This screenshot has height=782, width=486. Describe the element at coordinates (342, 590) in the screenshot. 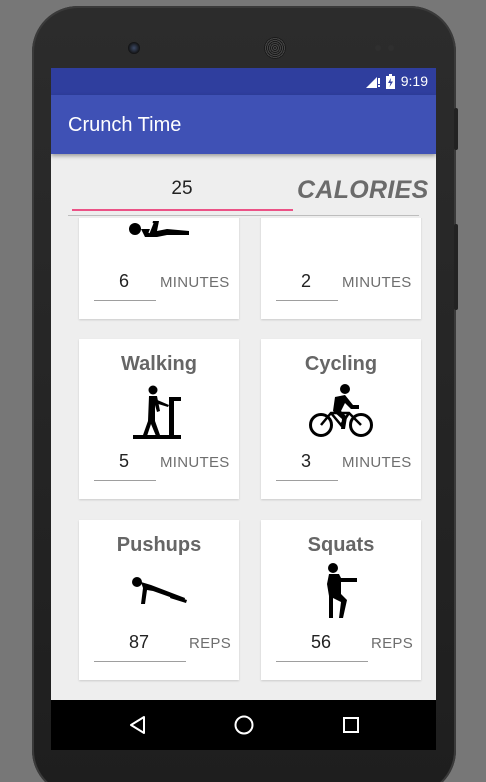

I see `squats-icon` at that location.